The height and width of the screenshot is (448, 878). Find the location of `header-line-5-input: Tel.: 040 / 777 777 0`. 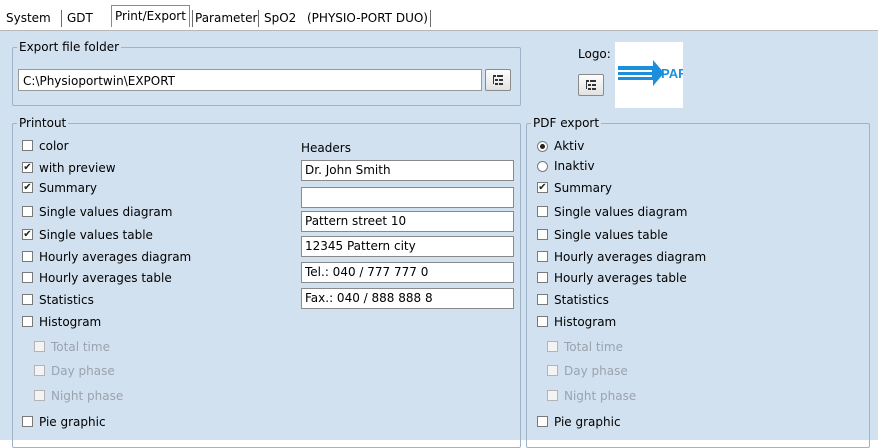

header-line-5-input: Tel.: 040 / 777 777 0 is located at coordinates (407, 272).